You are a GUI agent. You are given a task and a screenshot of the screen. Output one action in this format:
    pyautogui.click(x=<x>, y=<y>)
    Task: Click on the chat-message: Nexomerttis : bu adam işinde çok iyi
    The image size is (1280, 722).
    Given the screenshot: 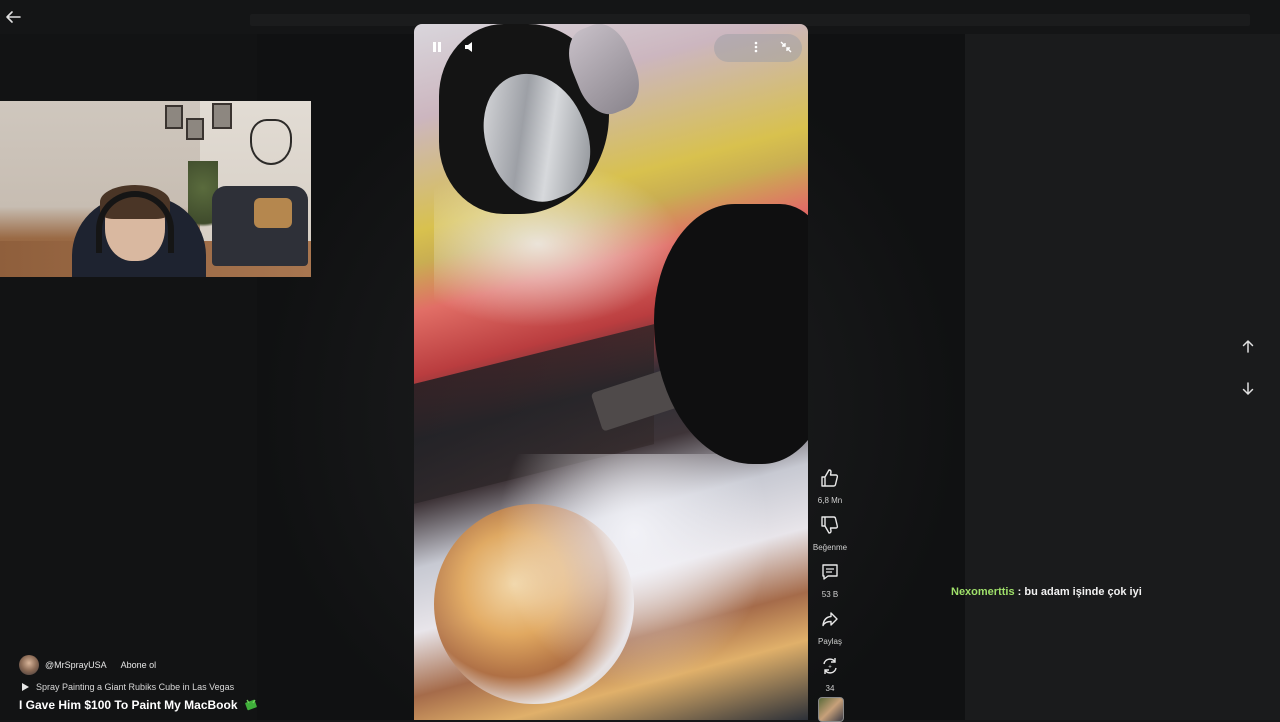 What is the action you would take?
    pyautogui.click(x=1046, y=592)
    